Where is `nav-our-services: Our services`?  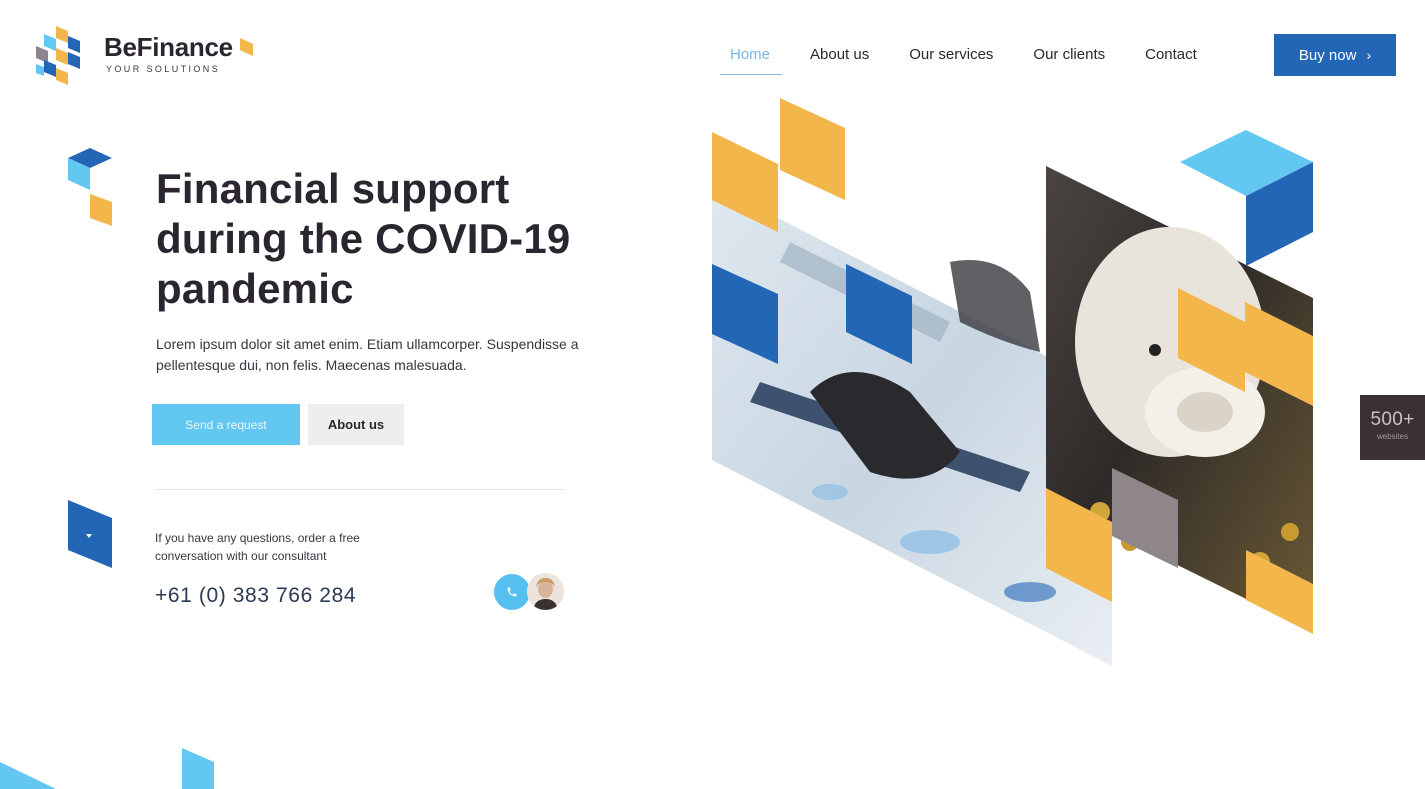 nav-our-services: Our services is located at coordinates (951, 59).